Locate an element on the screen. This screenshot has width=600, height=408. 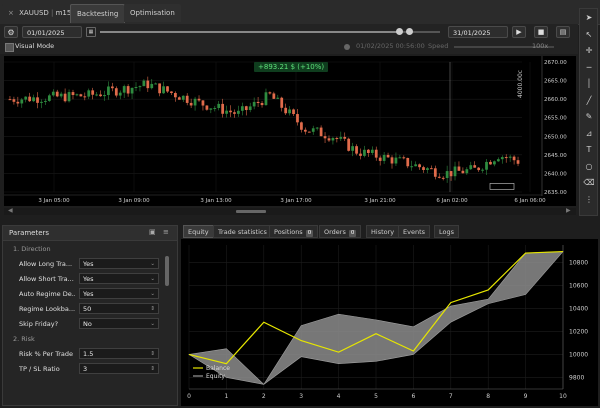
param-value: 50 is located at coordinates (87, 309).